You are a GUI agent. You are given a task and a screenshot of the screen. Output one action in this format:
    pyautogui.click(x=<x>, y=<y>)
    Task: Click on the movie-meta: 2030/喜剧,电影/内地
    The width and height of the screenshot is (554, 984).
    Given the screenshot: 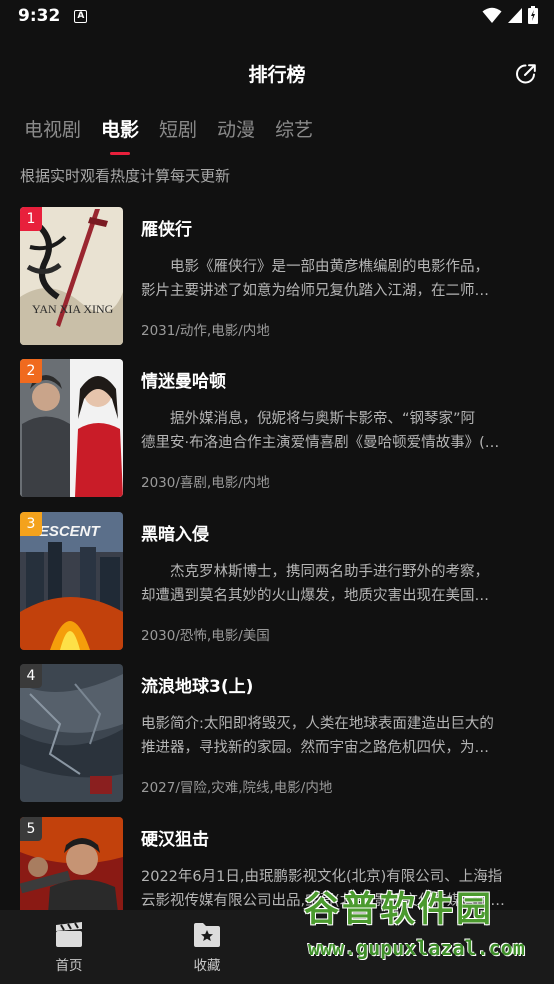 What is the action you would take?
    pyautogui.click(x=205, y=483)
    